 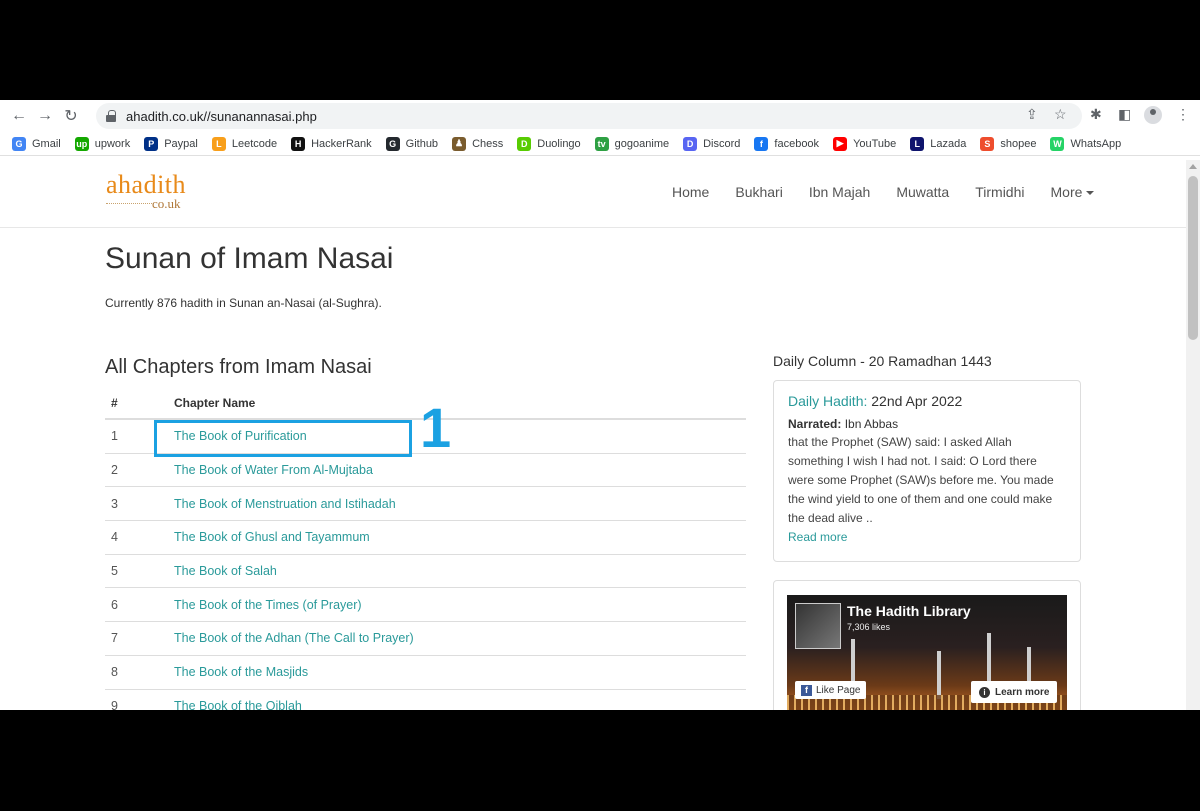 What do you see at coordinates (1057, 143) in the screenshot?
I see `whatsapp-icon: W` at bounding box center [1057, 143].